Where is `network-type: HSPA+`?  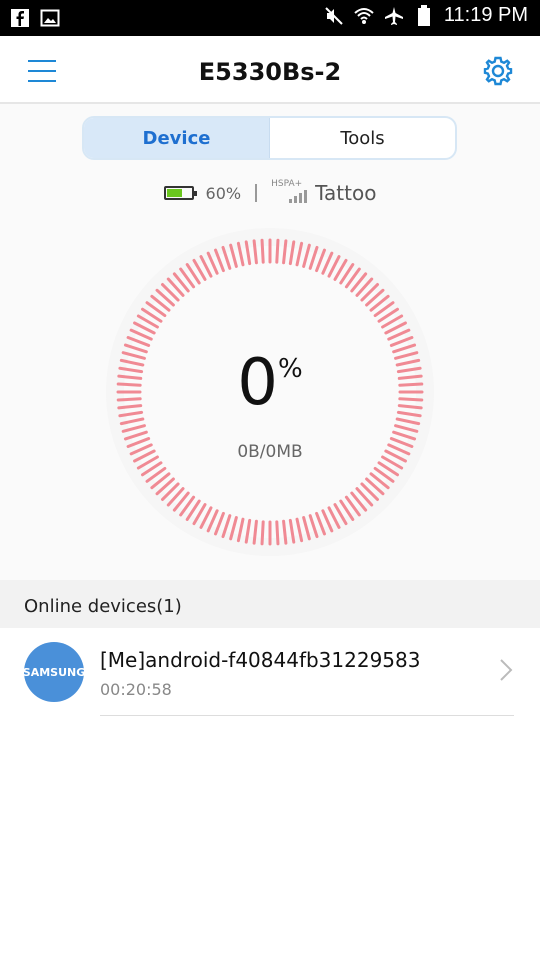
network-type: HSPA+ is located at coordinates (287, 184).